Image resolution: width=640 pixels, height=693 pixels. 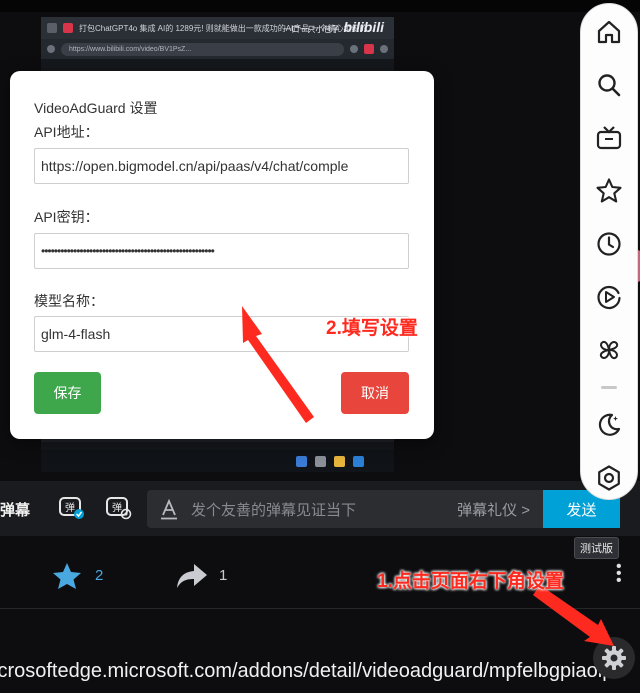 I want to click on search-icon, so click(x=609, y=85).